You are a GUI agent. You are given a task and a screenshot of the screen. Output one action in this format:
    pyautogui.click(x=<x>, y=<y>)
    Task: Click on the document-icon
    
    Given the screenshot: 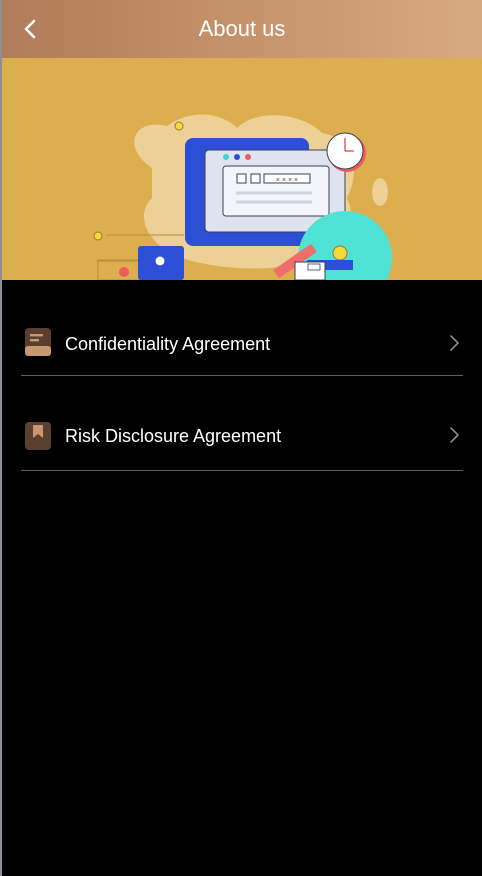 What is the action you would take?
    pyautogui.click(x=38, y=342)
    